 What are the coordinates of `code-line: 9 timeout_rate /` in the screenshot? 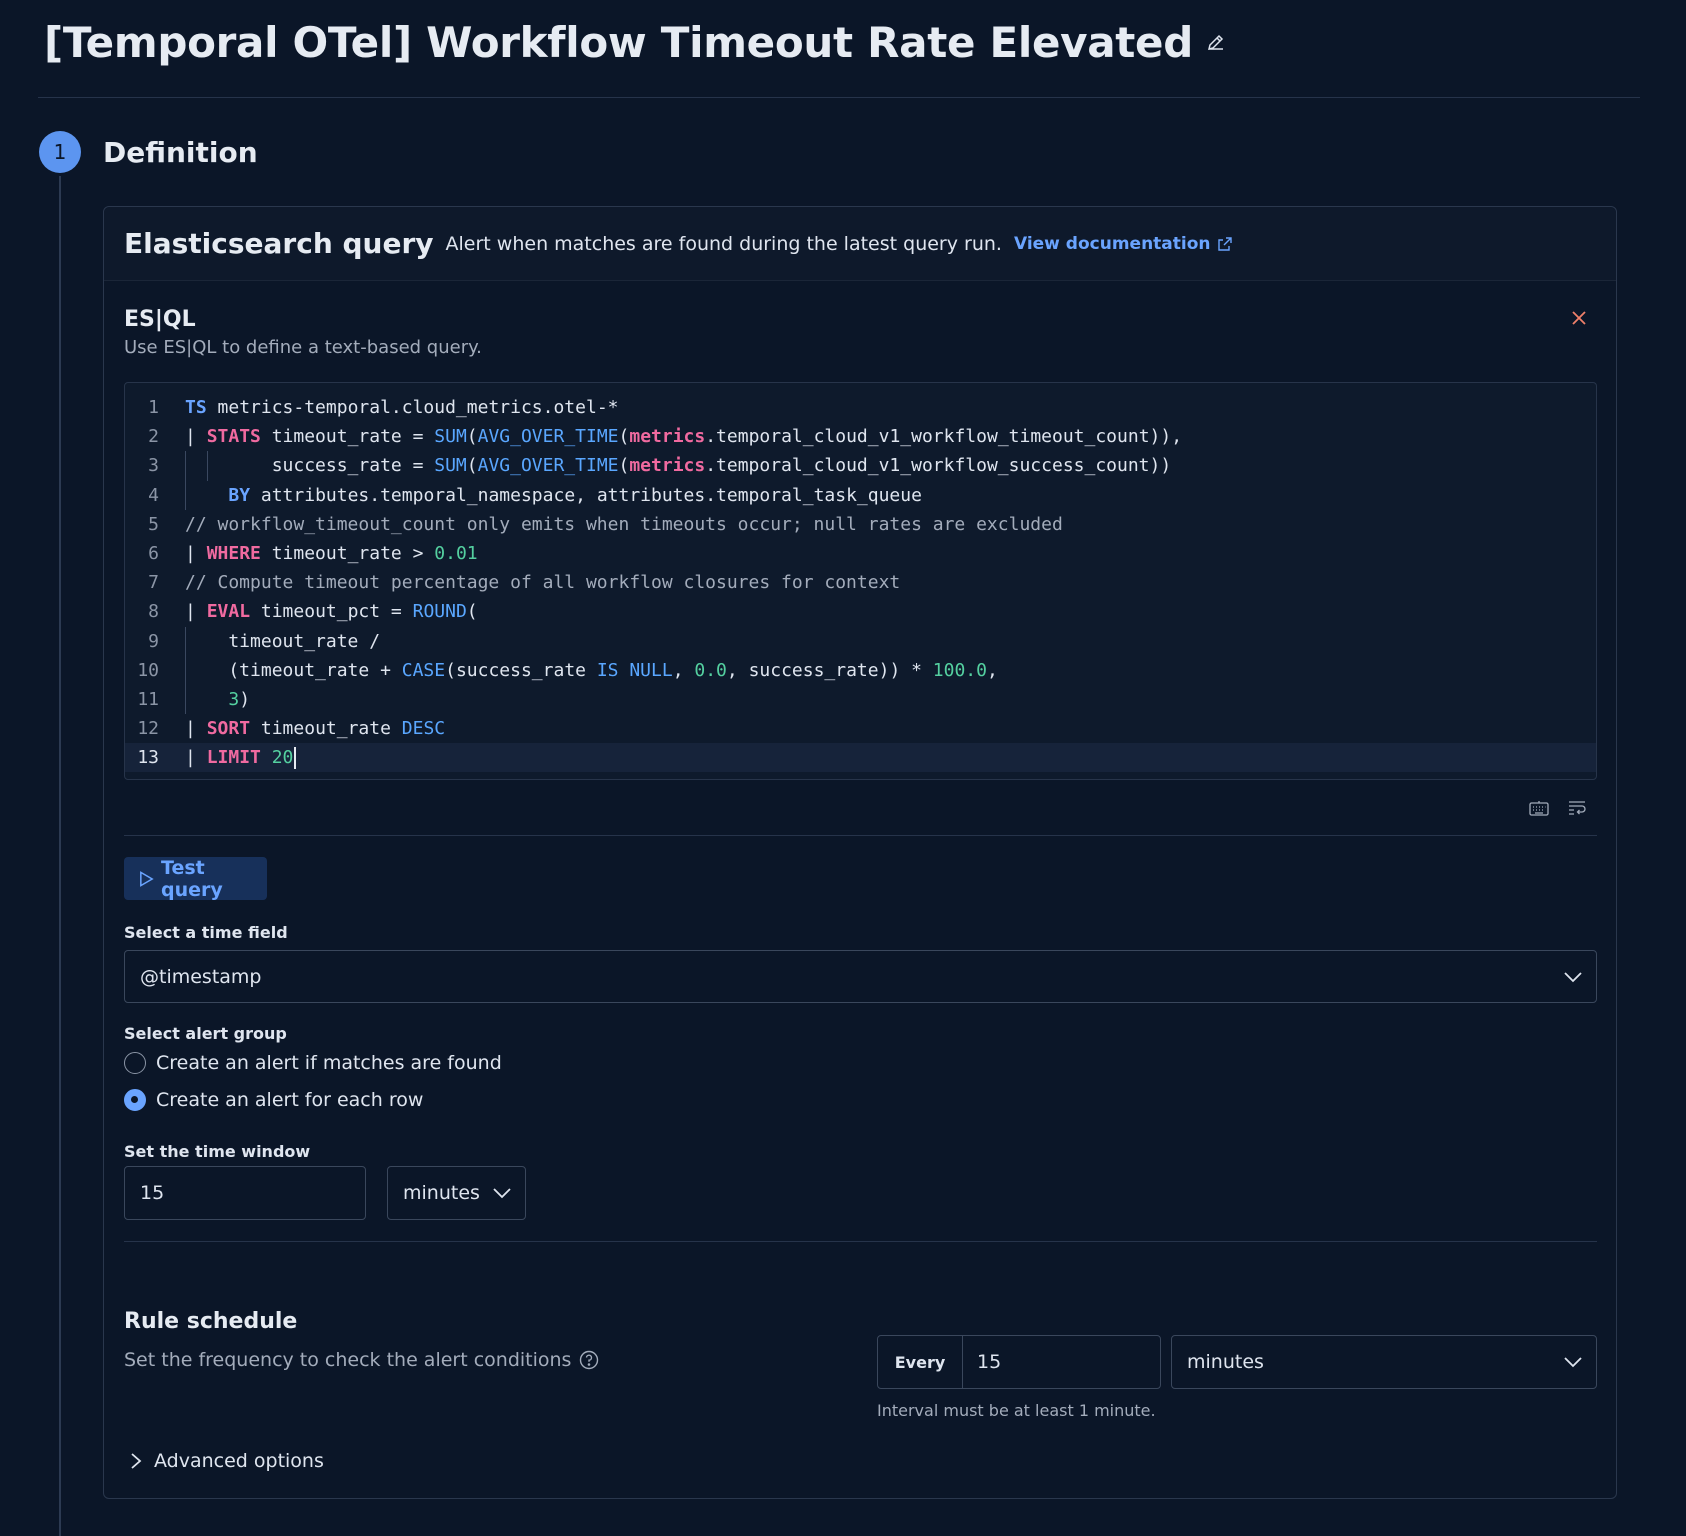 It's located at (860, 641).